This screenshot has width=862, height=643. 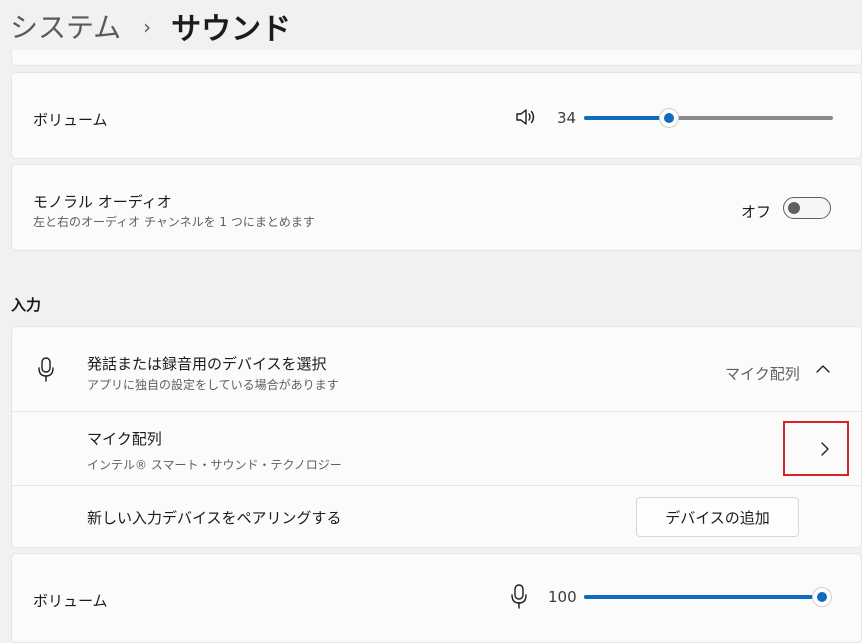 What do you see at coordinates (717, 517) in the screenshot?
I see `add-device-button: デバイスの追加` at bounding box center [717, 517].